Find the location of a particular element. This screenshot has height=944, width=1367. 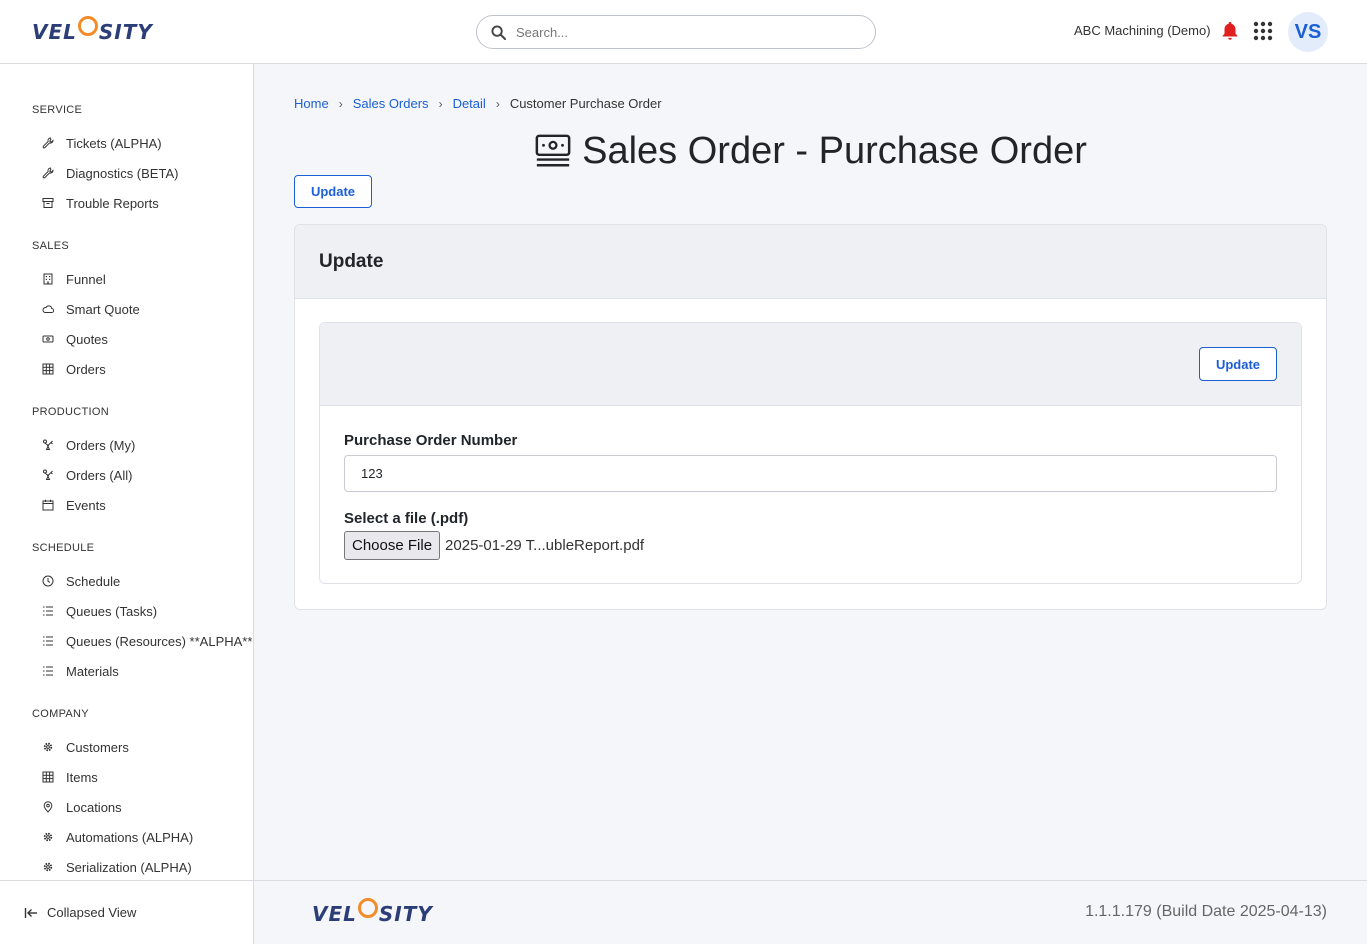

breadcrumb-detail: Detail is located at coordinates (469, 103).